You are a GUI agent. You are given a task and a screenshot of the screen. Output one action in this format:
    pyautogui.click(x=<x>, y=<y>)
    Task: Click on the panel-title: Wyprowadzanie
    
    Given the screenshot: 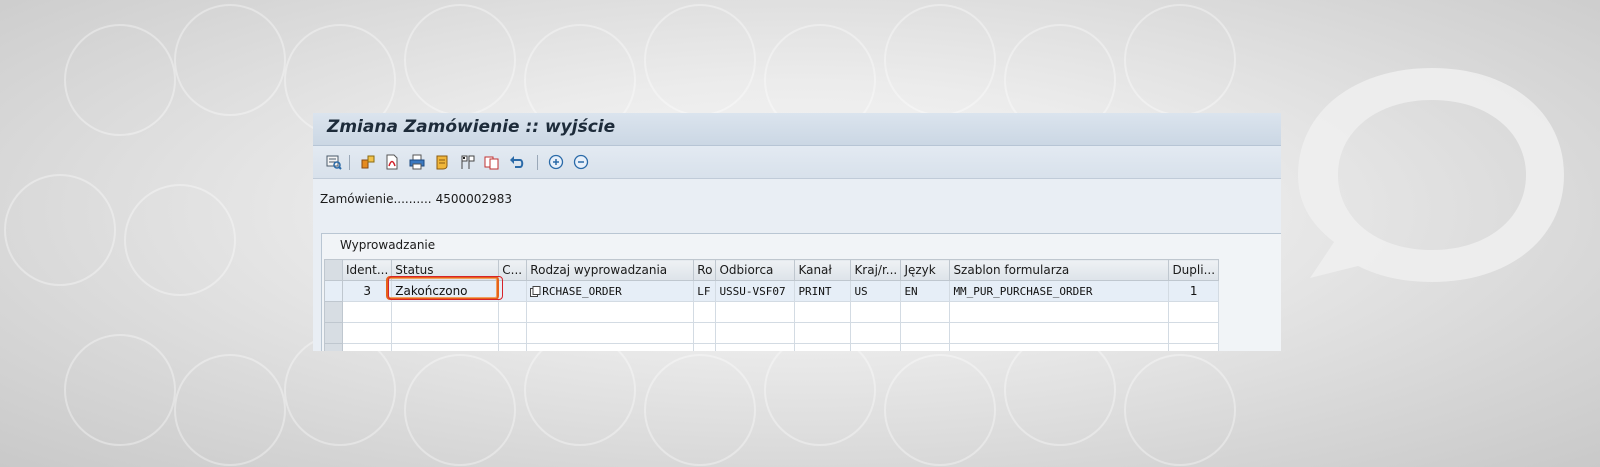 What is the action you would take?
    pyautogui.click(x=388, y=245)
    